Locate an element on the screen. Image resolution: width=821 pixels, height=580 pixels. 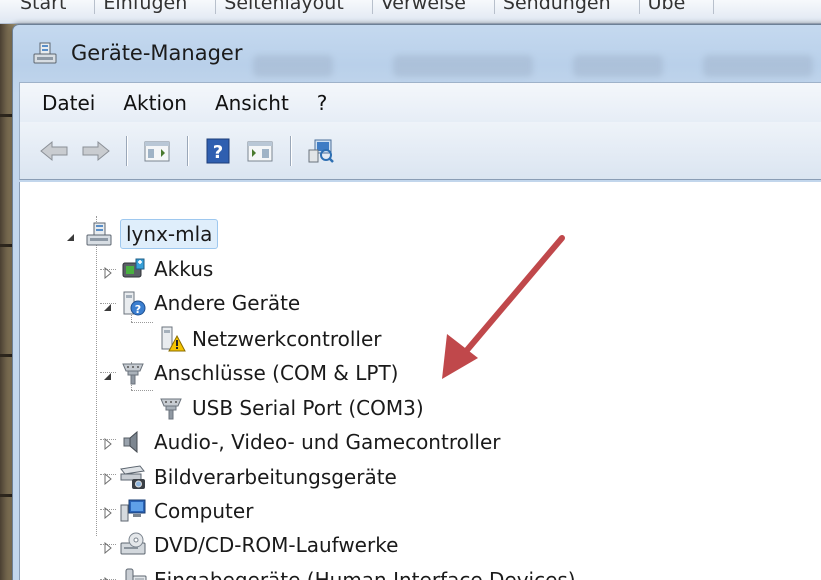
menu-help: ? is located at coordinates (322, 103).